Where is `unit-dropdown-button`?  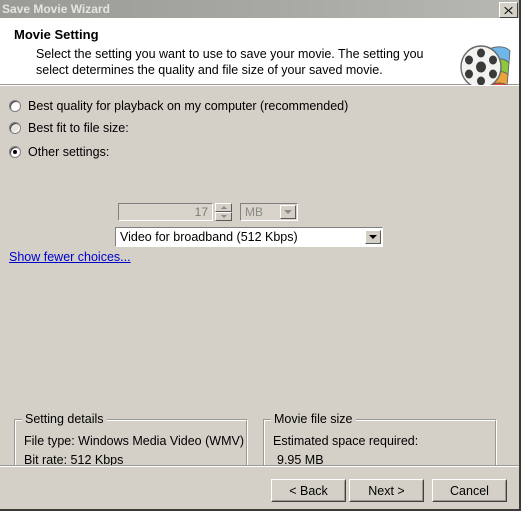
unit-dropdown-button is located at coordinates (288, 212).